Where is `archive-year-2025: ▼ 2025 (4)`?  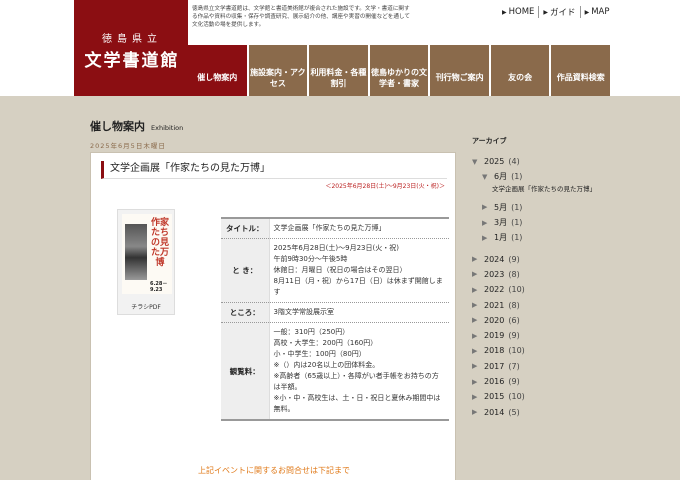
archive-year-2025: ▼ 2025 (4) is located at coordinates (537, 161).